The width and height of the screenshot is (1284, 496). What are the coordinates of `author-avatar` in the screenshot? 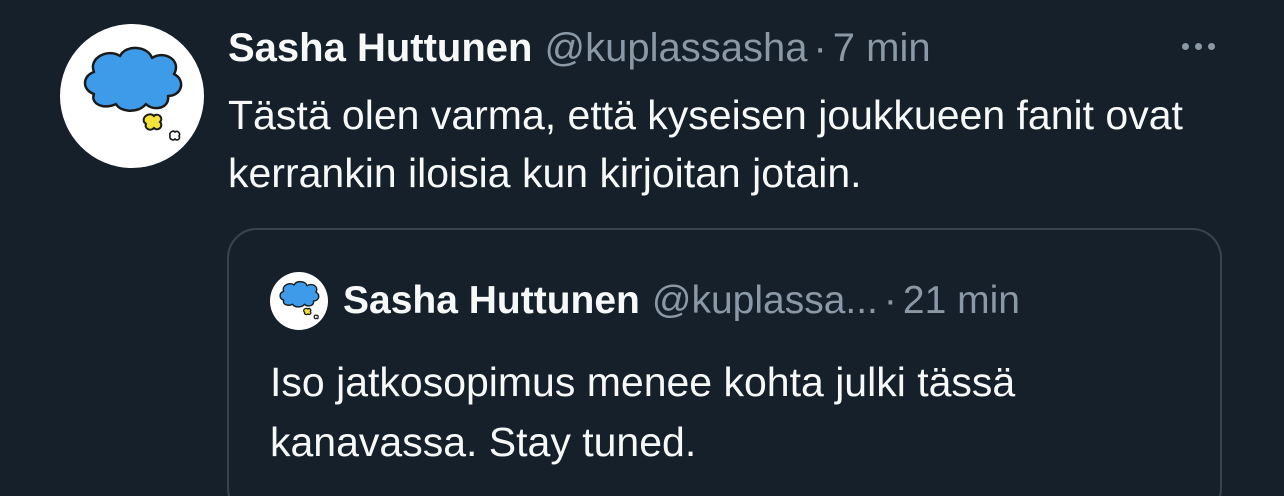 It's located at (132, 96).